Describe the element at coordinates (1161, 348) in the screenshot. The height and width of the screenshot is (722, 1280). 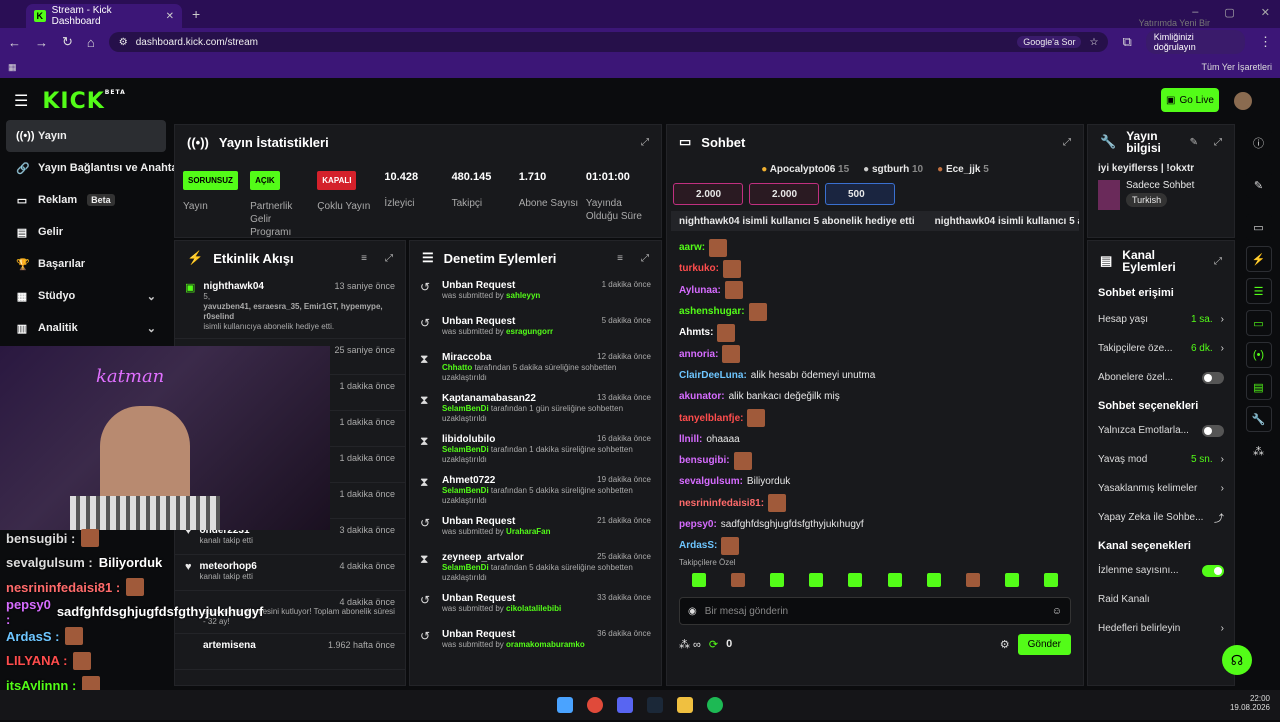
I see `row-followers-only: Takipçilere öze...6 dk.›` at that location.